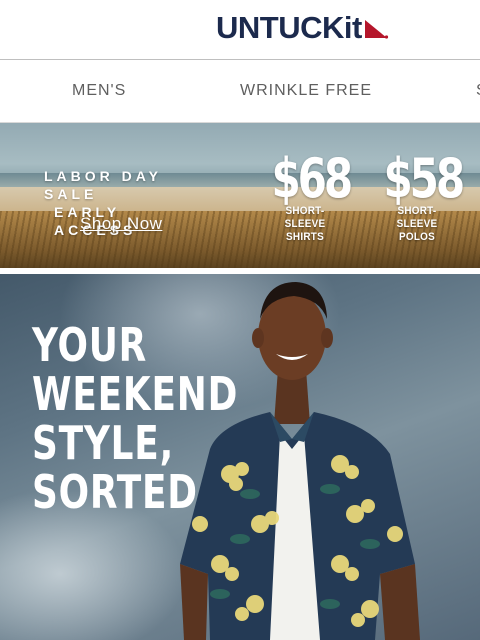 This screenshot has height=640, width=480. Describe the element at coordinates (305, 237) in the screenshot. I see `offer-caption-line2: SHIRTS` at that location.